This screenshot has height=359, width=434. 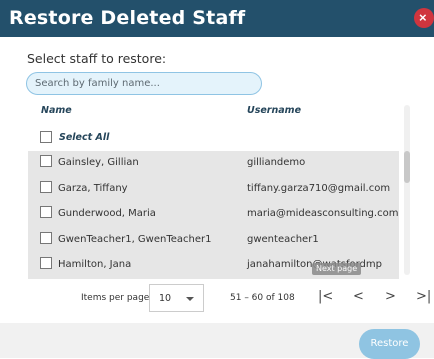 I want to click on staff-name: GwenTeacher1, GwenTeacher1, so click(x=135, y=239).